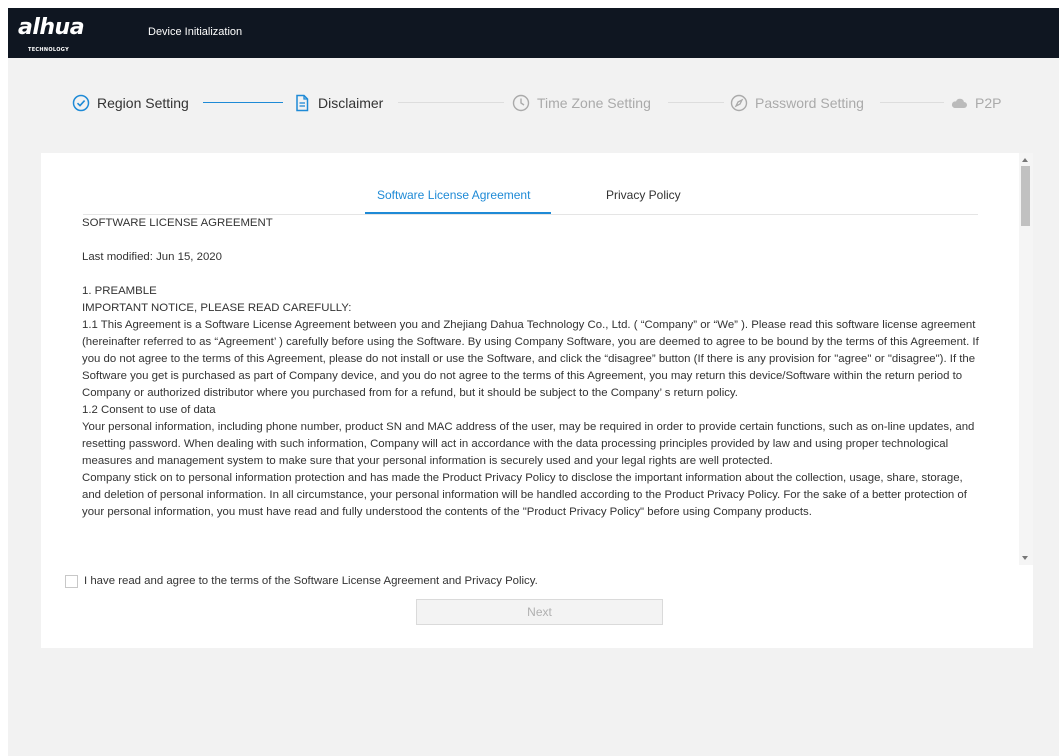 This screenshot has width=1059, height=756. What do you see at coordinates (458, 213) in the screenshot?
I see `active-tab-indicator` at bounding box center [458, 213].